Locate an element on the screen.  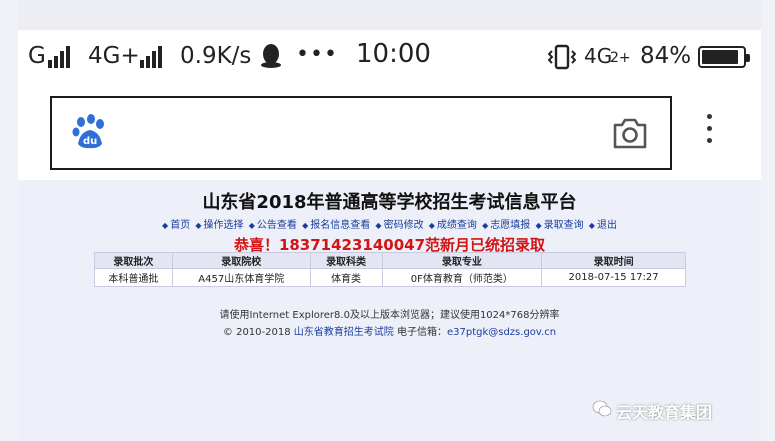
net-speed-label: 0.9K/s is located at coordinates (216, 56).